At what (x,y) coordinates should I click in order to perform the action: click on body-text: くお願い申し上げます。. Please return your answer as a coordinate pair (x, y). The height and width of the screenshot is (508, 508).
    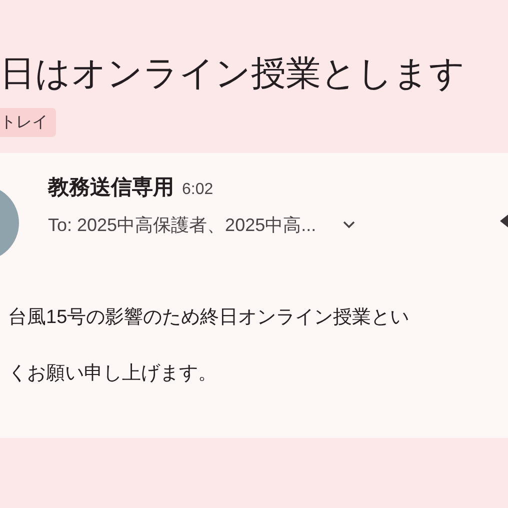
    Looking at the image, I should click on (113, 374).